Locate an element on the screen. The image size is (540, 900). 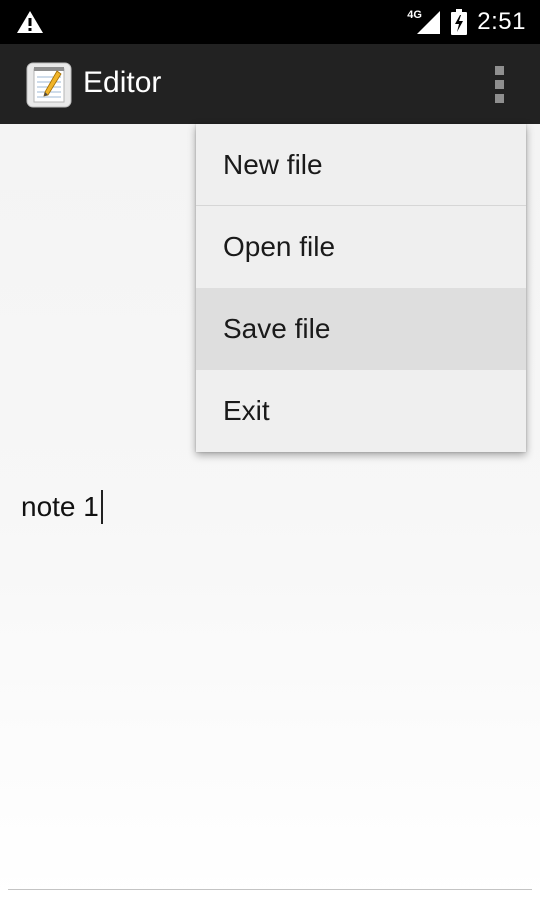
menu-item-new-file: New file is located at coordinates (361, 165).